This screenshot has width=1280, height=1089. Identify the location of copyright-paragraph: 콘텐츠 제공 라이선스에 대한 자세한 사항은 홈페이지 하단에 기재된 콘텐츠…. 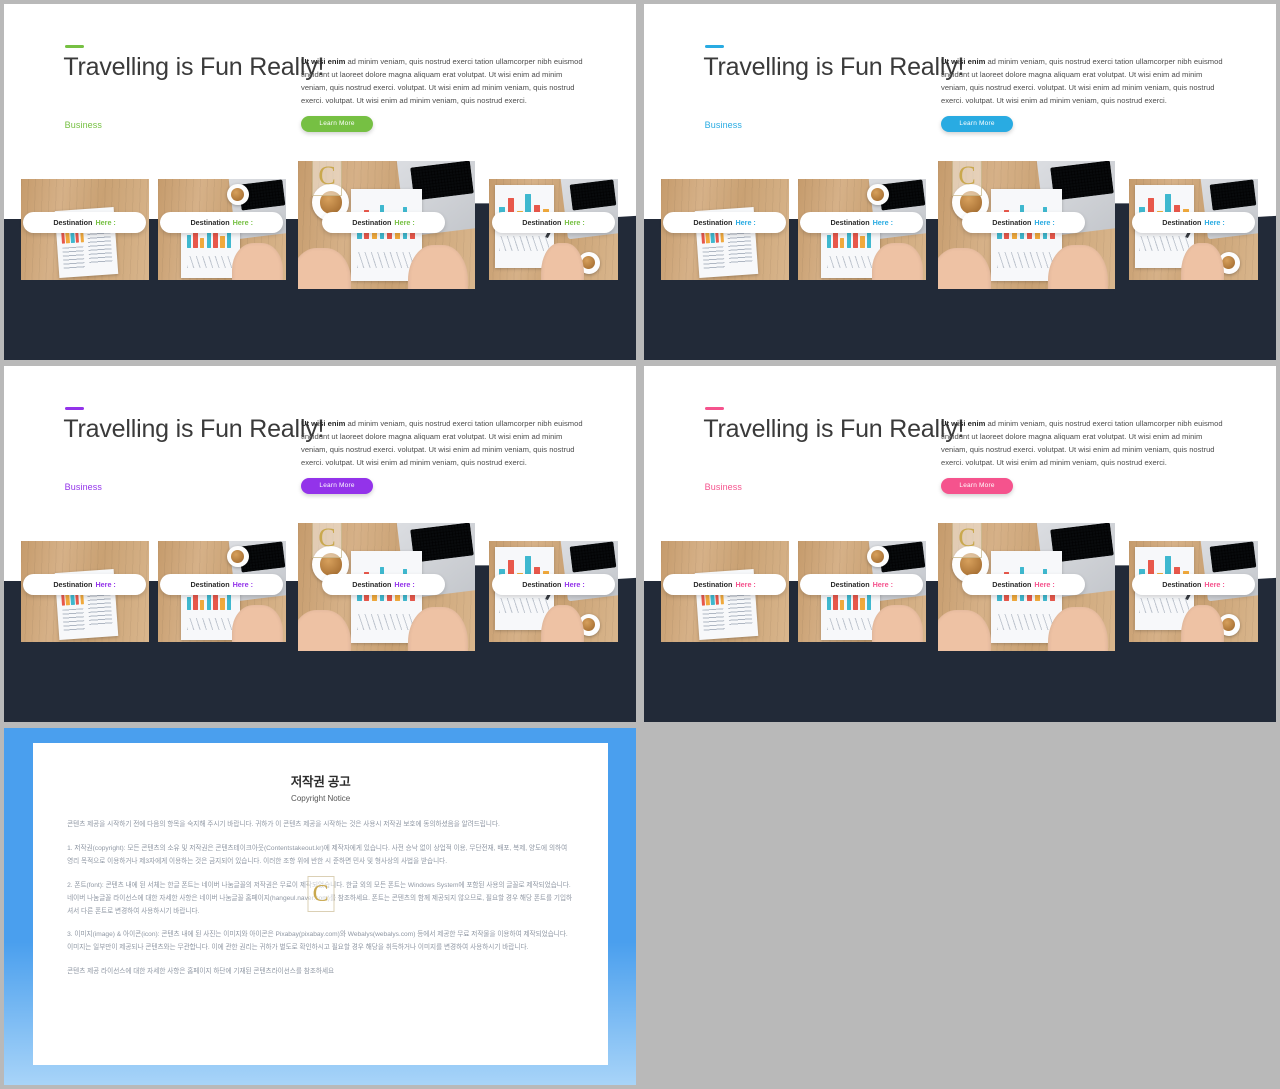
(201, 972).